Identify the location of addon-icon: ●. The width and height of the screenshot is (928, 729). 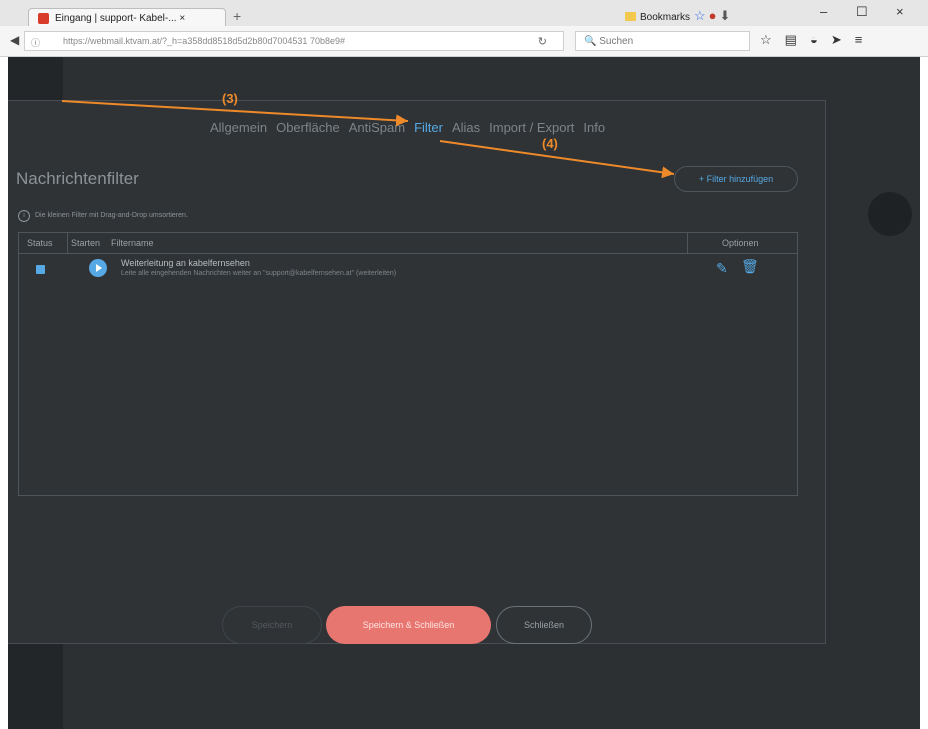
(713, 15).